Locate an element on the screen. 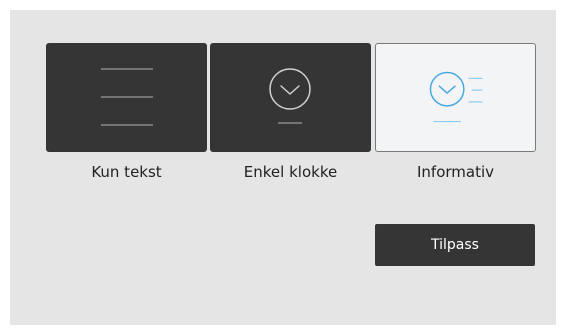 This screenshot has width=566, height=335. option-simple-clock-label: Enkel klokke is located at coordinates (290, 172).